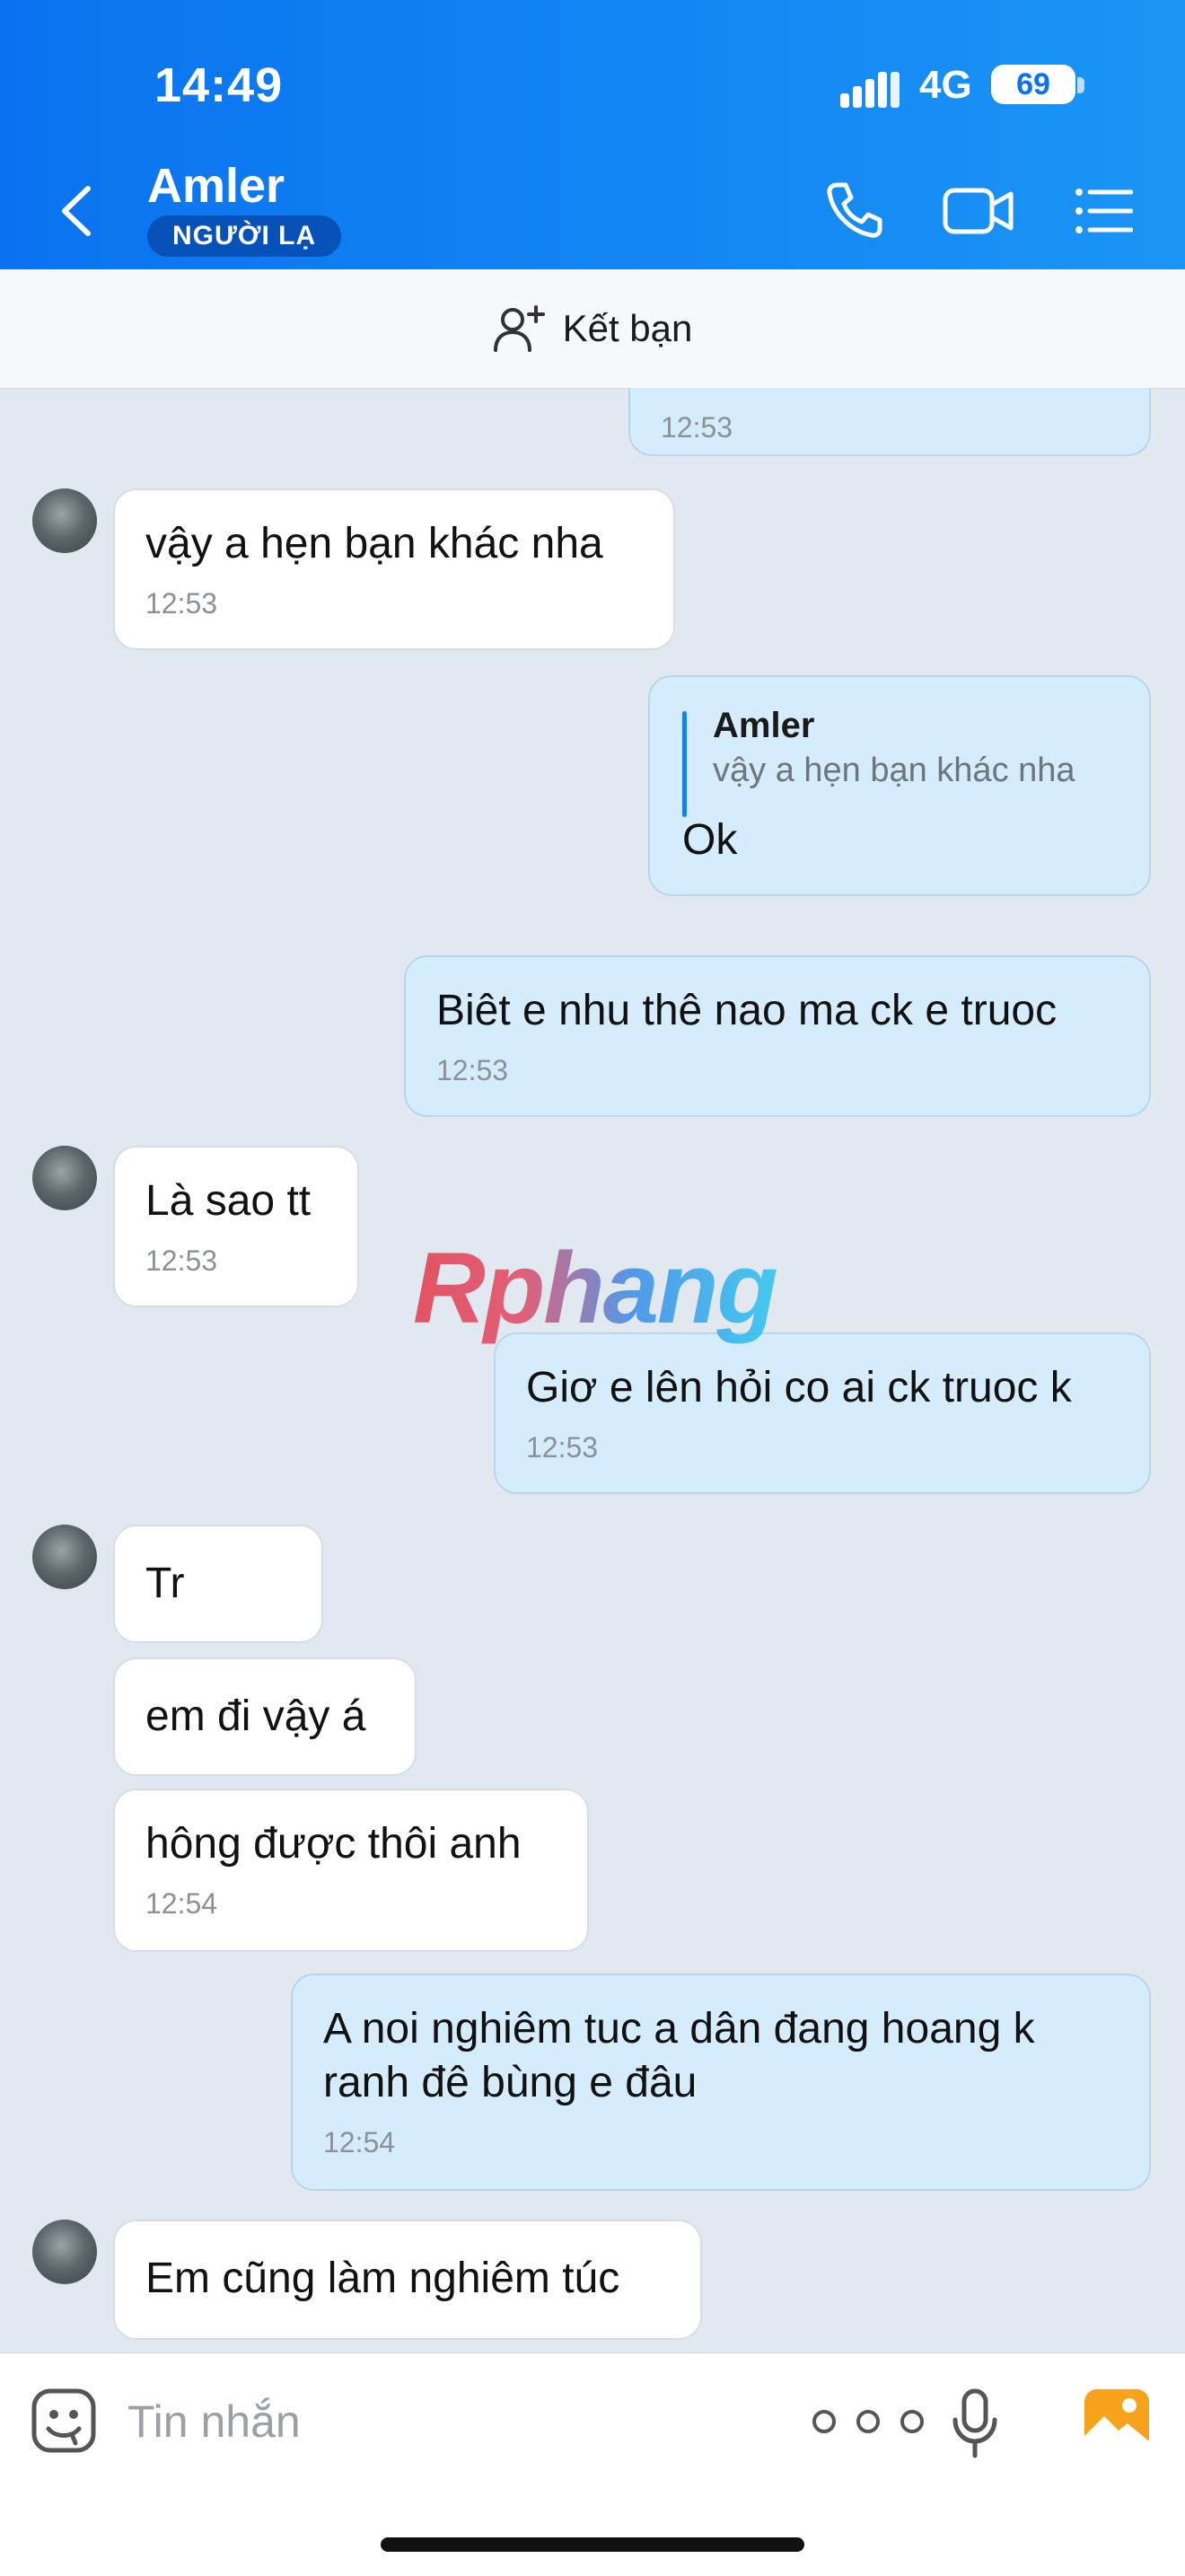 This screenshot has width=1185, height=2576. What do you see at coordinates (219, 85) in the screenshot?
I see `status-time: 14:49` at bounding box center [219, 85].